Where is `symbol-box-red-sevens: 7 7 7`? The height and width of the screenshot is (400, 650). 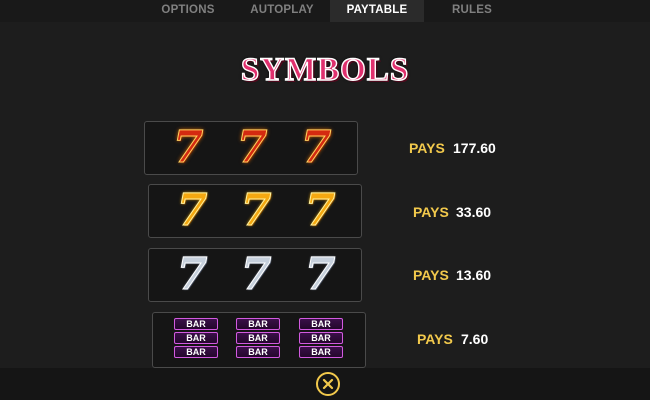 symbol-box-red-sevens: 7 7 7 is located at coordinates (251, 148).